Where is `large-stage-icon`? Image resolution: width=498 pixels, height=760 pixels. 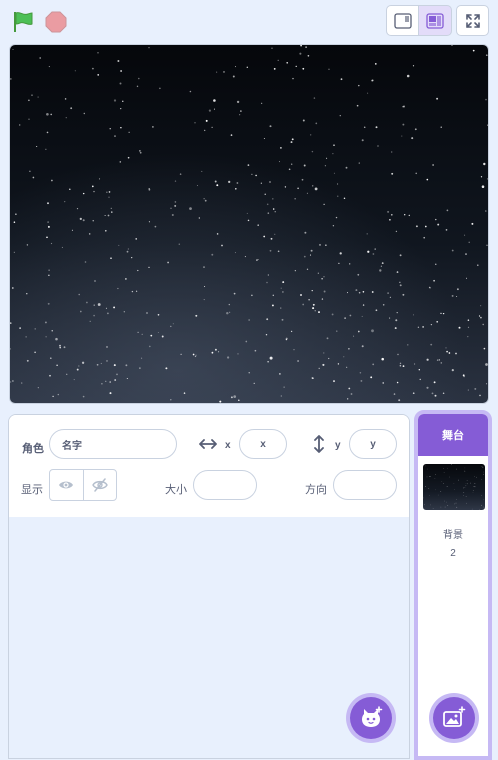 large-stage-icon is located at coordinates (435, 21).